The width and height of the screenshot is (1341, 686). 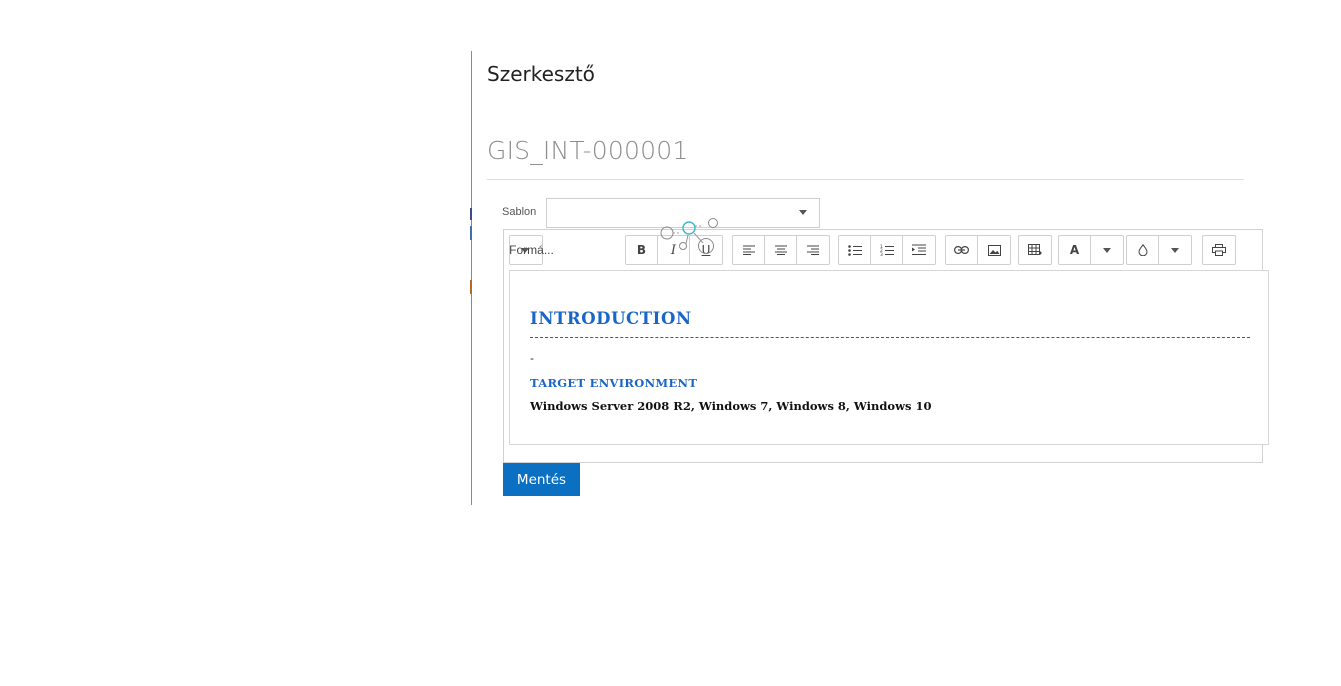 I want to click on font-color-group: A, so click(x=1091, y=250).